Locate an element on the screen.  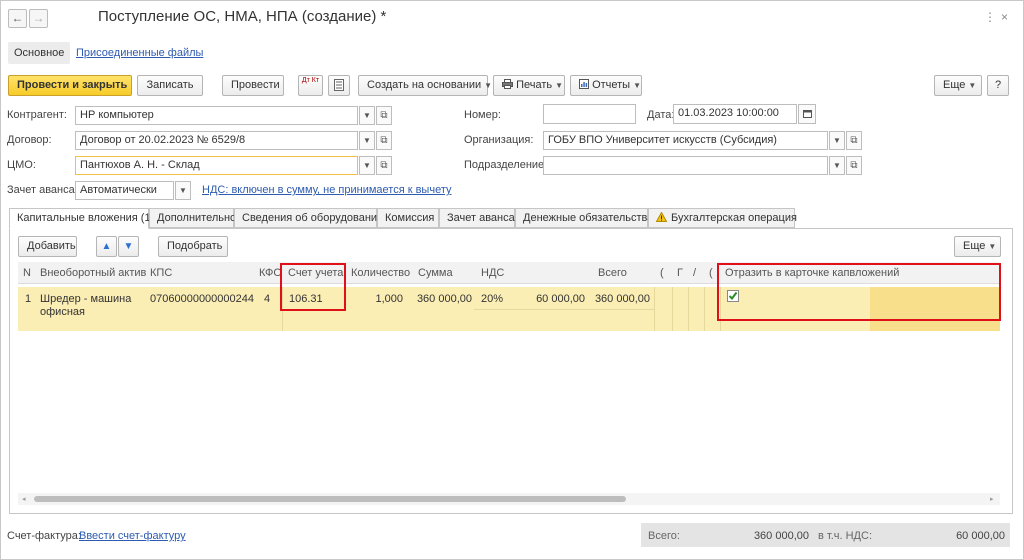
dt-kt-icon: Дт Кт is located at coordinates (310, 80).